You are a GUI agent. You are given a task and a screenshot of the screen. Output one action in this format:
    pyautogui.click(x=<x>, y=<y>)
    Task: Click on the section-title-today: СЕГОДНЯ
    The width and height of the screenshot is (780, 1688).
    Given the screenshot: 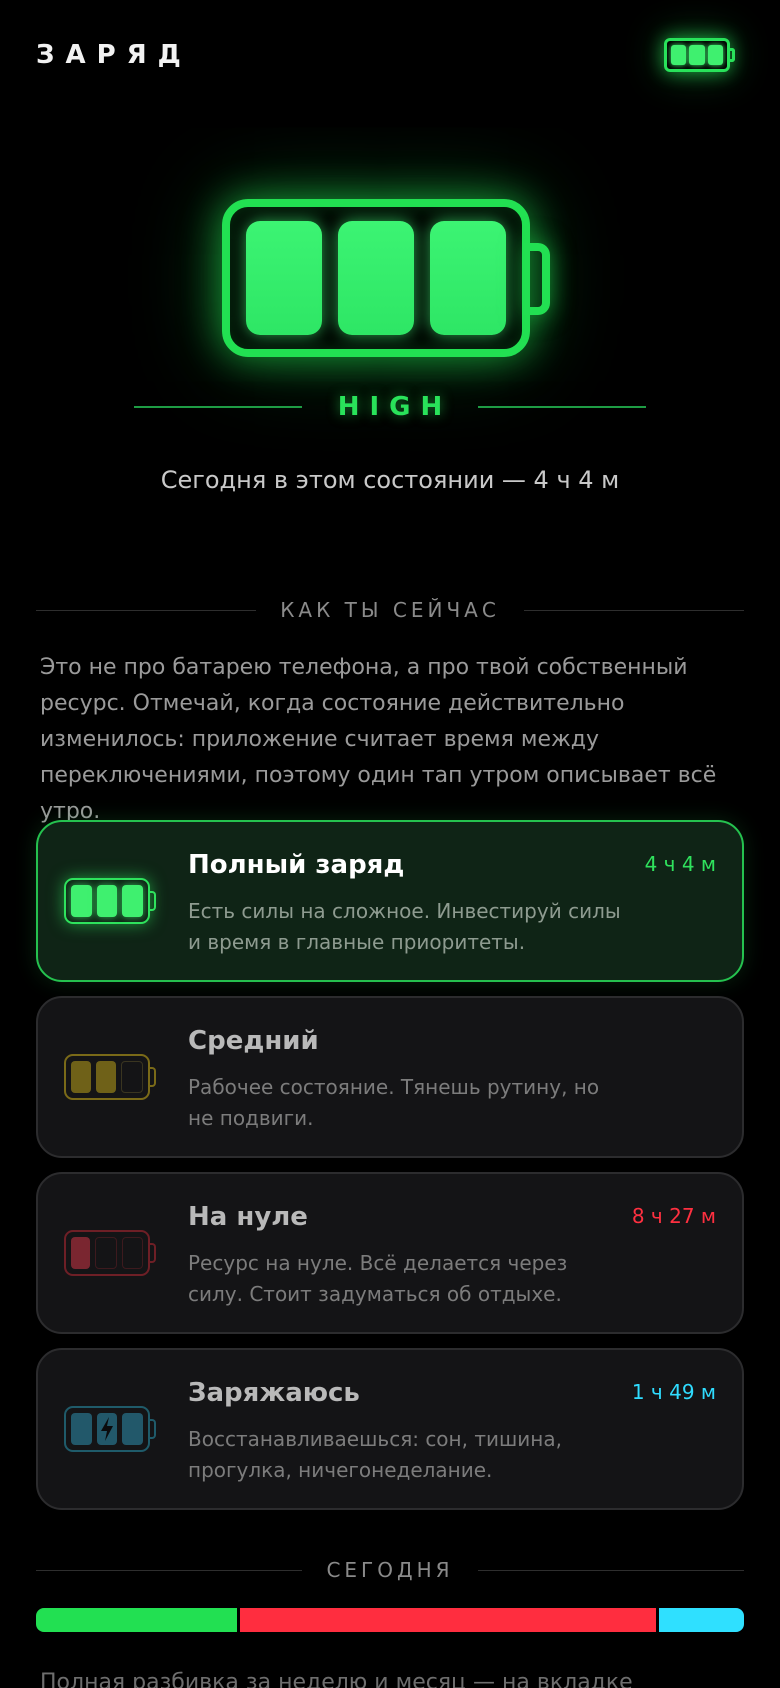 What is the action you would take?
    pyautogui.click(x=390, y=1570)
    